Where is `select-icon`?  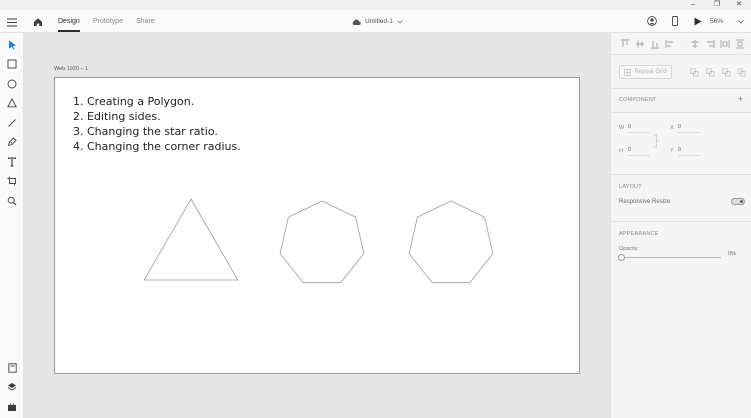
select-icon is located at coordinates (12, 45).